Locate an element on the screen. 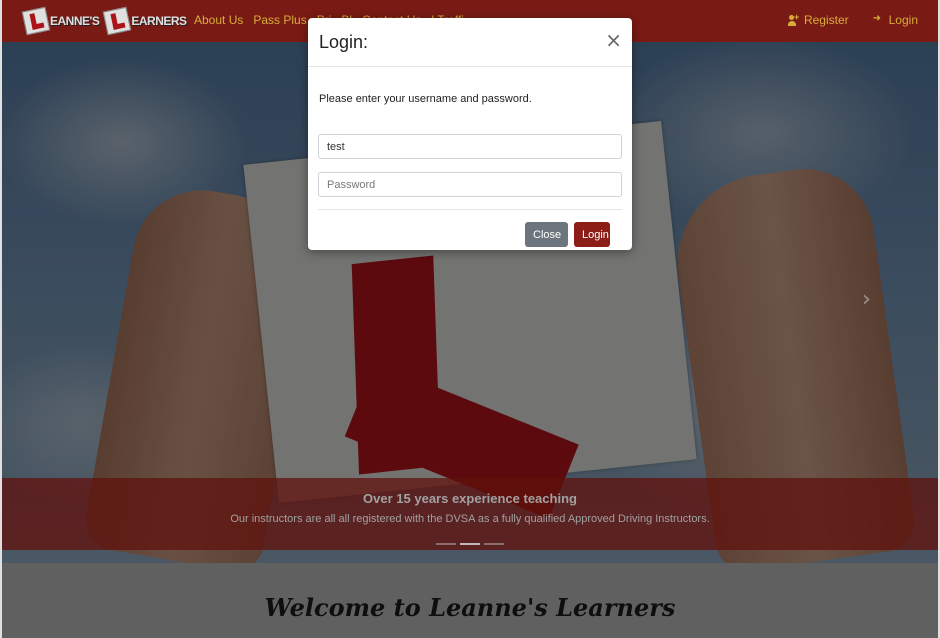 Image resolution: width=940 pixels, height=638 pixels. modal-title: Login: is located at coordinates (344, 42).